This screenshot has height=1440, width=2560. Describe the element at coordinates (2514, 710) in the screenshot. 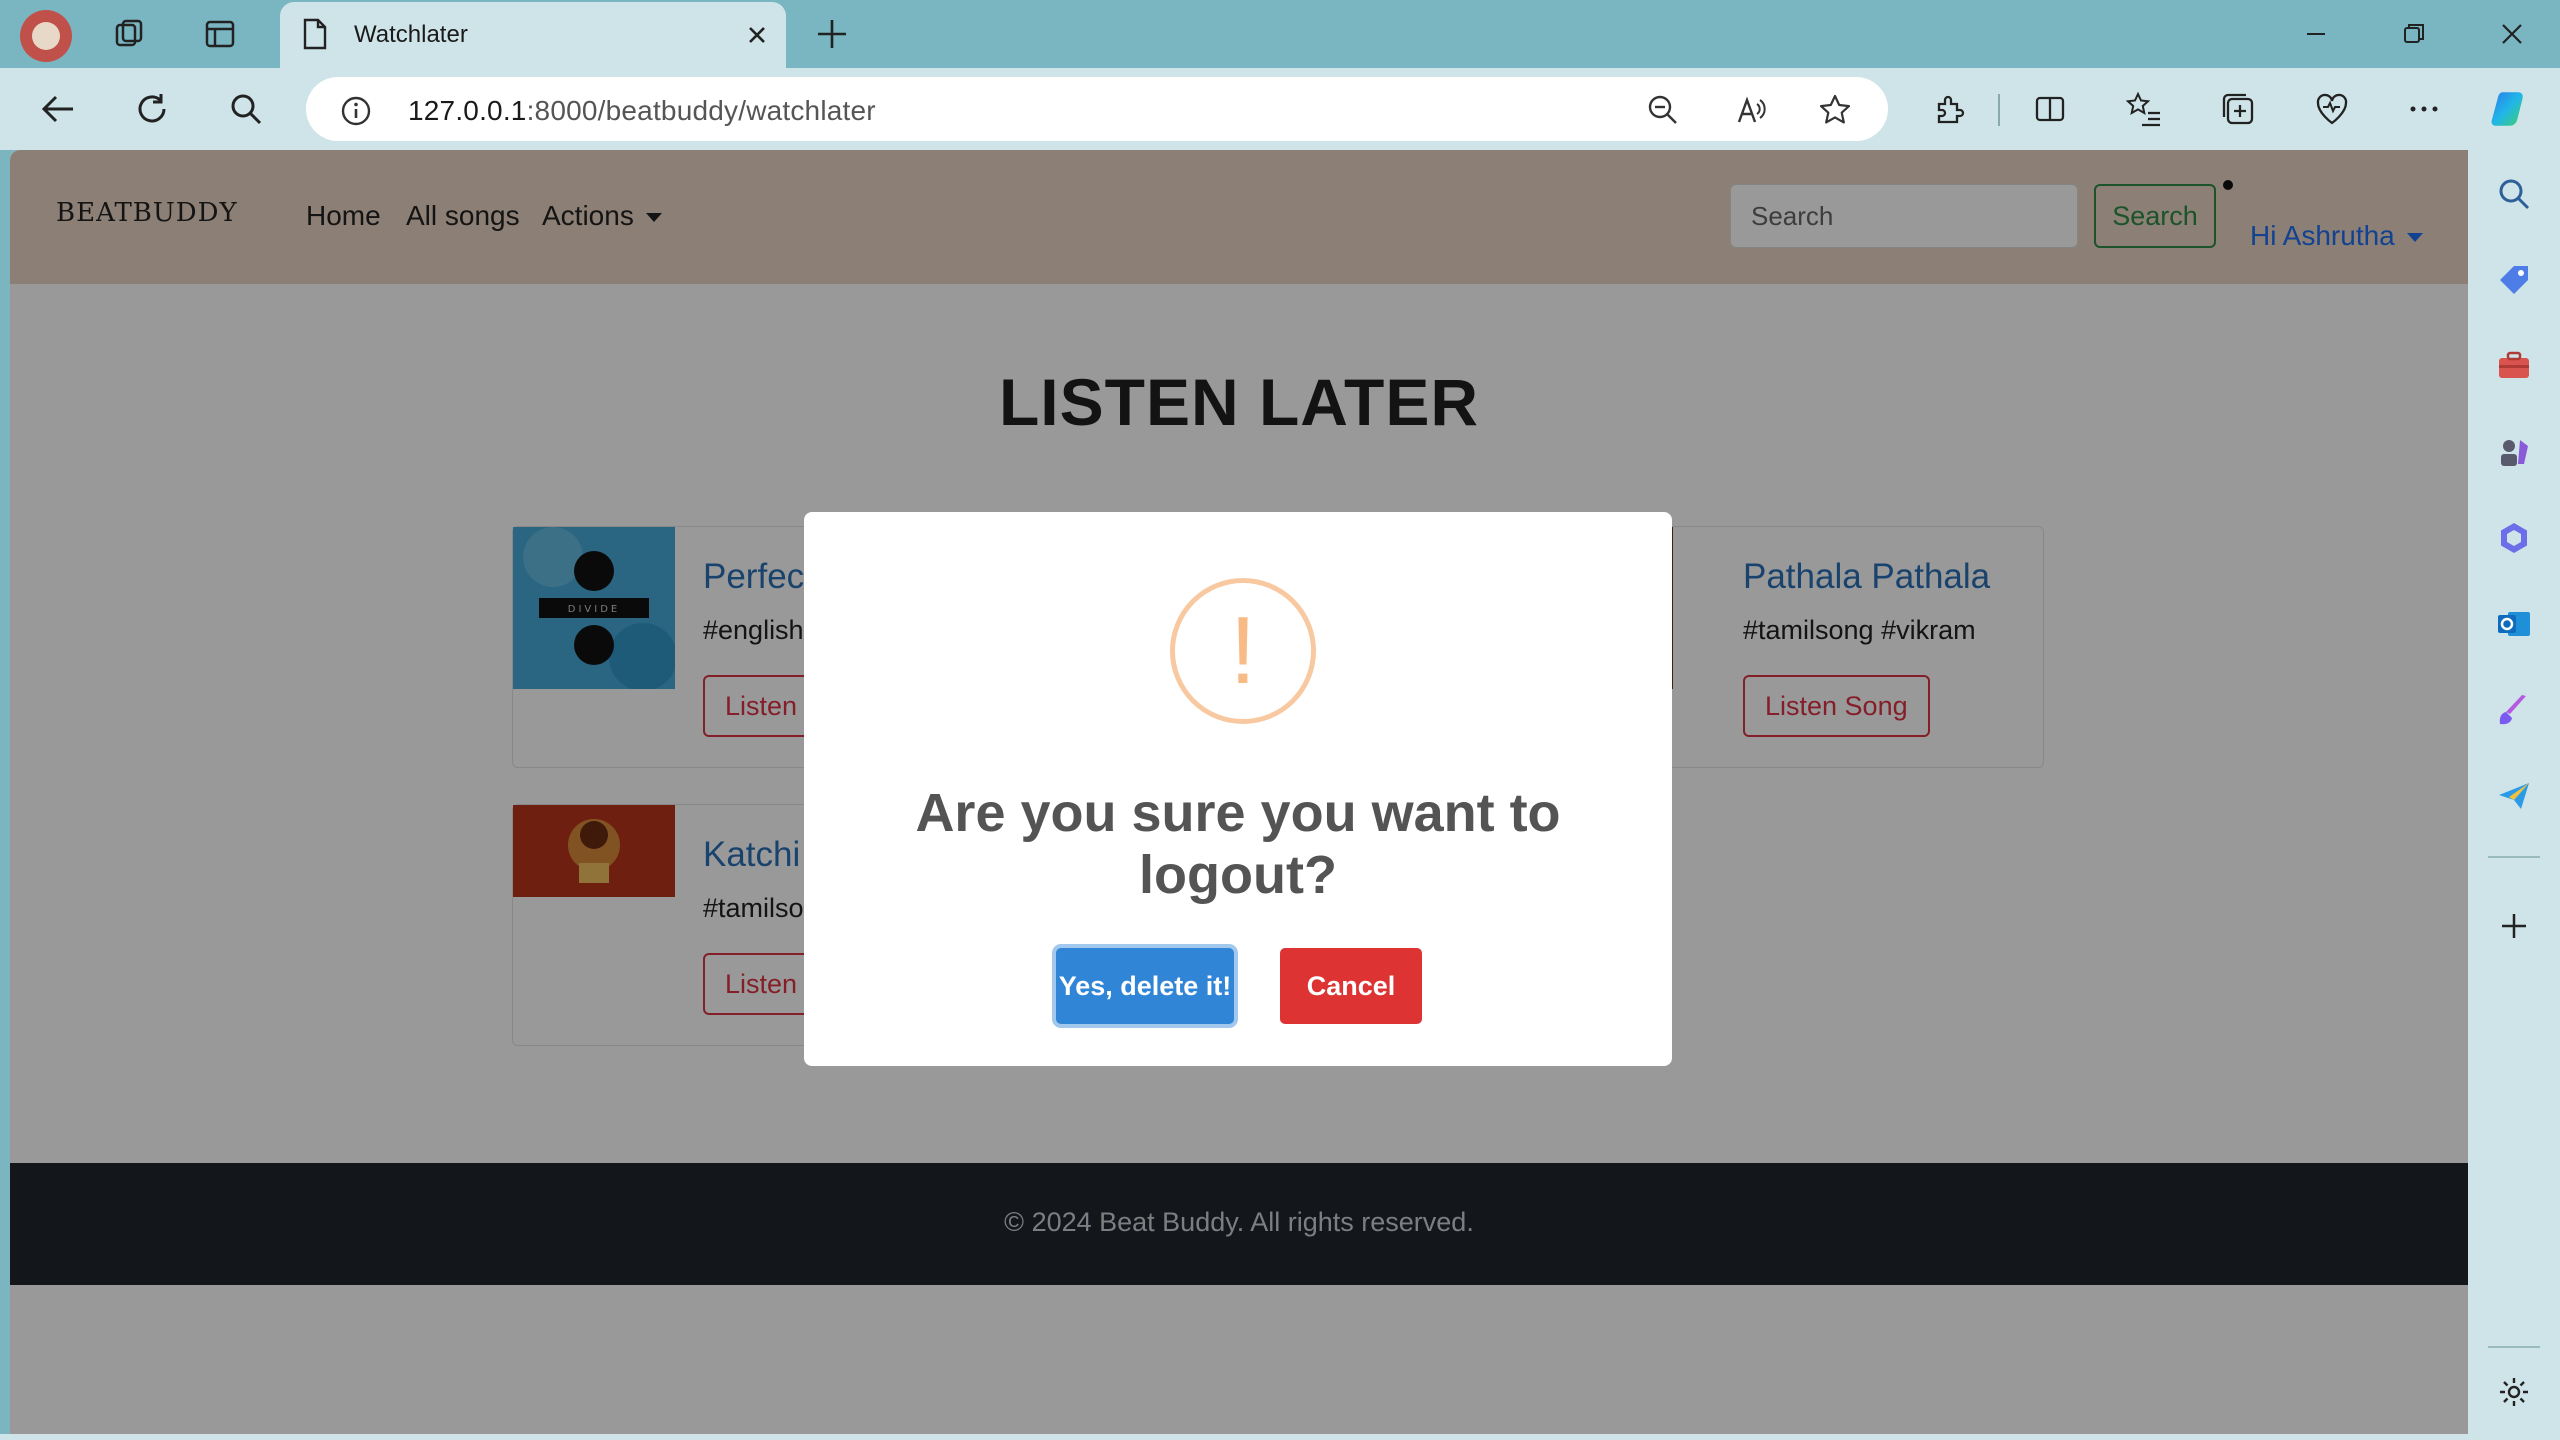

I see `designer-icon` at that location.